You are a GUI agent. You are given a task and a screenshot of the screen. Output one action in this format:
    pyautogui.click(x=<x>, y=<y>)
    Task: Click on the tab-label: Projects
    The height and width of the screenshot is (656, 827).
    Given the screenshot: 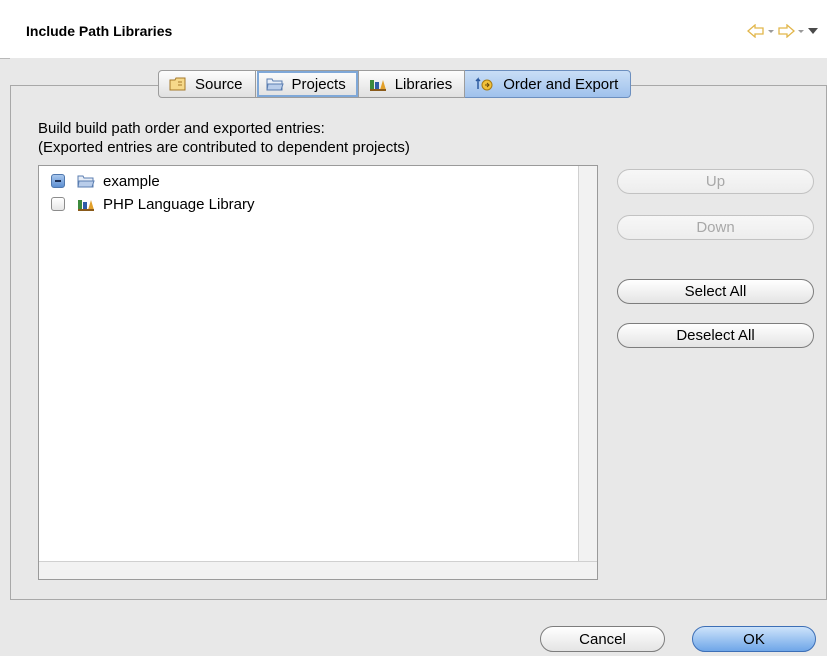 What is the action you would take?
    pyautogui.click(x=318, y=84)
    